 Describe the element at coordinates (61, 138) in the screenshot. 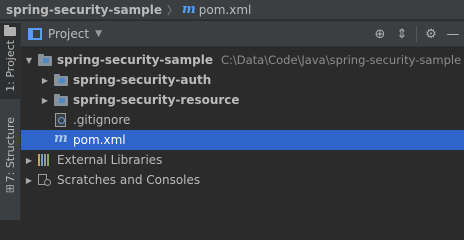

I see `maven-file-icon: m` at that location.